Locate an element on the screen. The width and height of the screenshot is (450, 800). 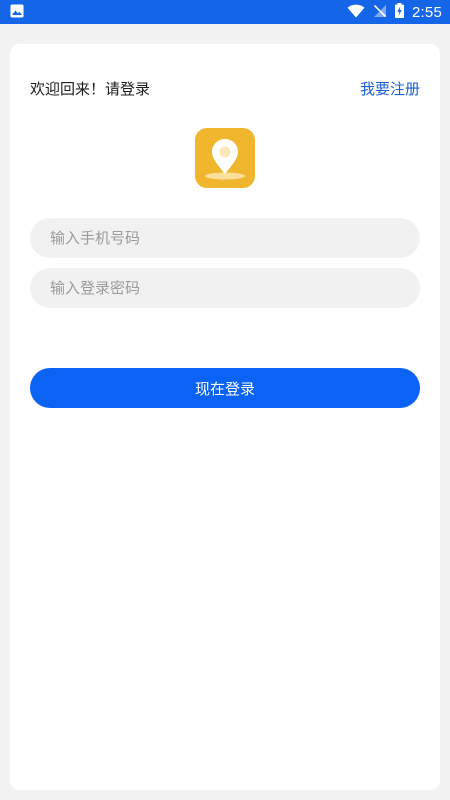
phone-input is located at coordinates (225, 238).